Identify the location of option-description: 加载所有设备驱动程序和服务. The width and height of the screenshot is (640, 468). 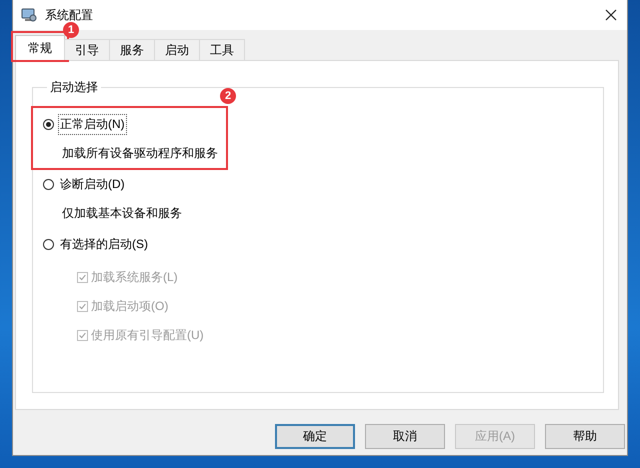
(140, 153).